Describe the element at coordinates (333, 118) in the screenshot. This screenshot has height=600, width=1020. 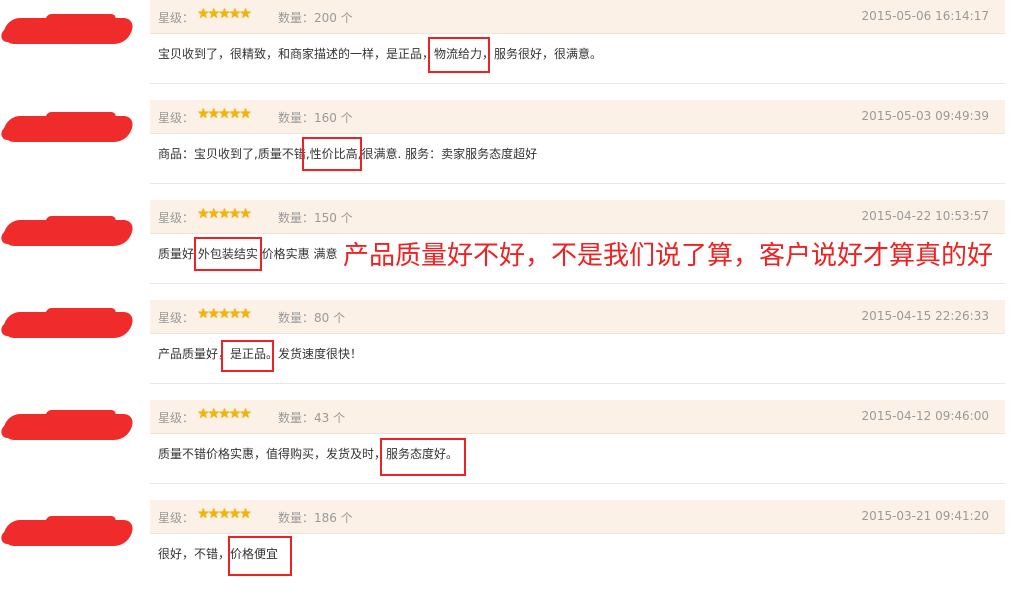
I see `quantity-value: 160 个` at that location.